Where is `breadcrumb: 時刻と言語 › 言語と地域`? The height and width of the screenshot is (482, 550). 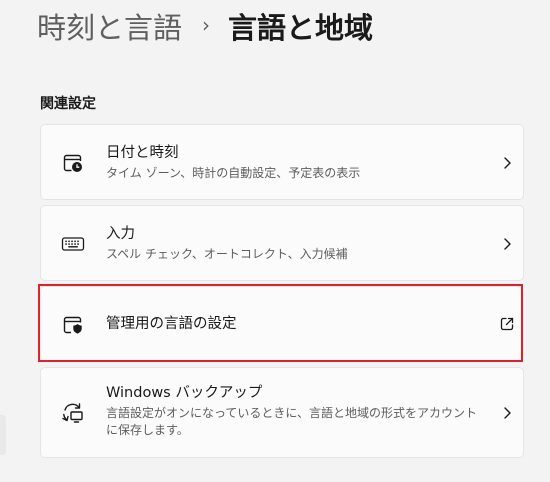
breadcrumb: 時刻と言語 › 言語と地域 is located at coordinates (205, 26).